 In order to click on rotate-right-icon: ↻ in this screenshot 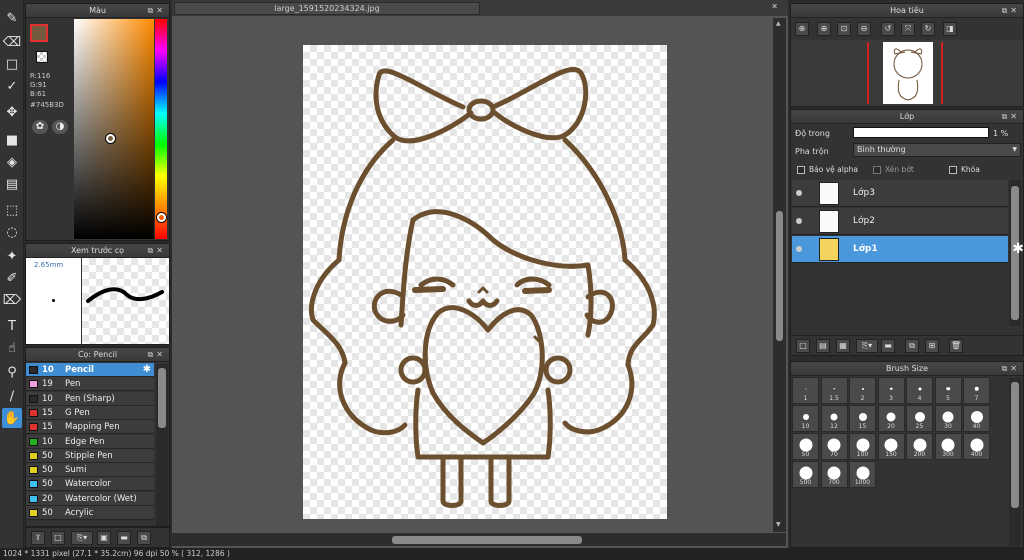, I will do `click(928, 29)`.